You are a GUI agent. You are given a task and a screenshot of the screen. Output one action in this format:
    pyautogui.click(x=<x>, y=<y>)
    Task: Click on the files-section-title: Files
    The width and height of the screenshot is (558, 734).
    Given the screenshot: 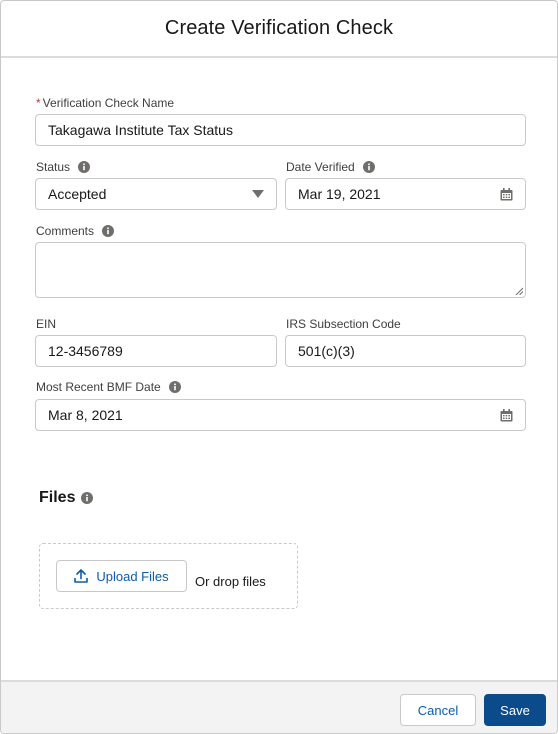 What is the action you would take?
    pyautogui.click(x=66, y=498)
    